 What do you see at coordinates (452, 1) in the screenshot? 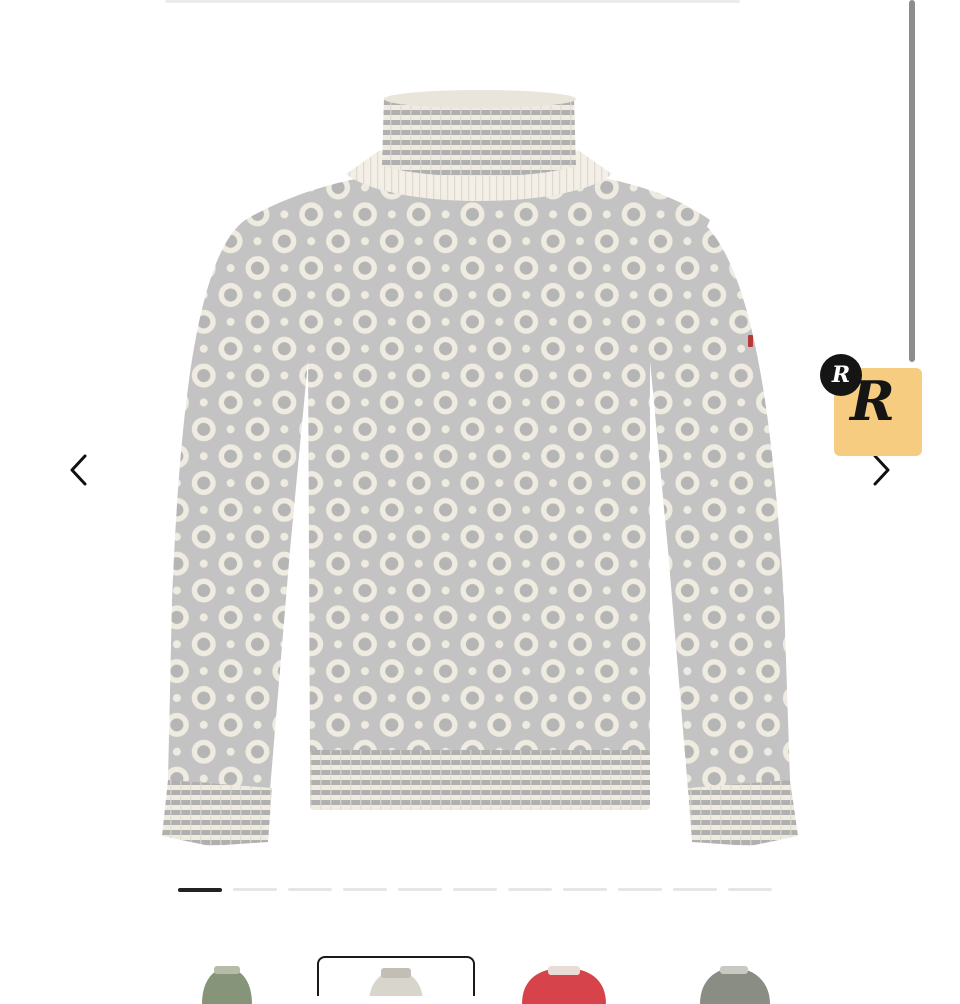
I see `top-divider` at bounding box center [452, 1].